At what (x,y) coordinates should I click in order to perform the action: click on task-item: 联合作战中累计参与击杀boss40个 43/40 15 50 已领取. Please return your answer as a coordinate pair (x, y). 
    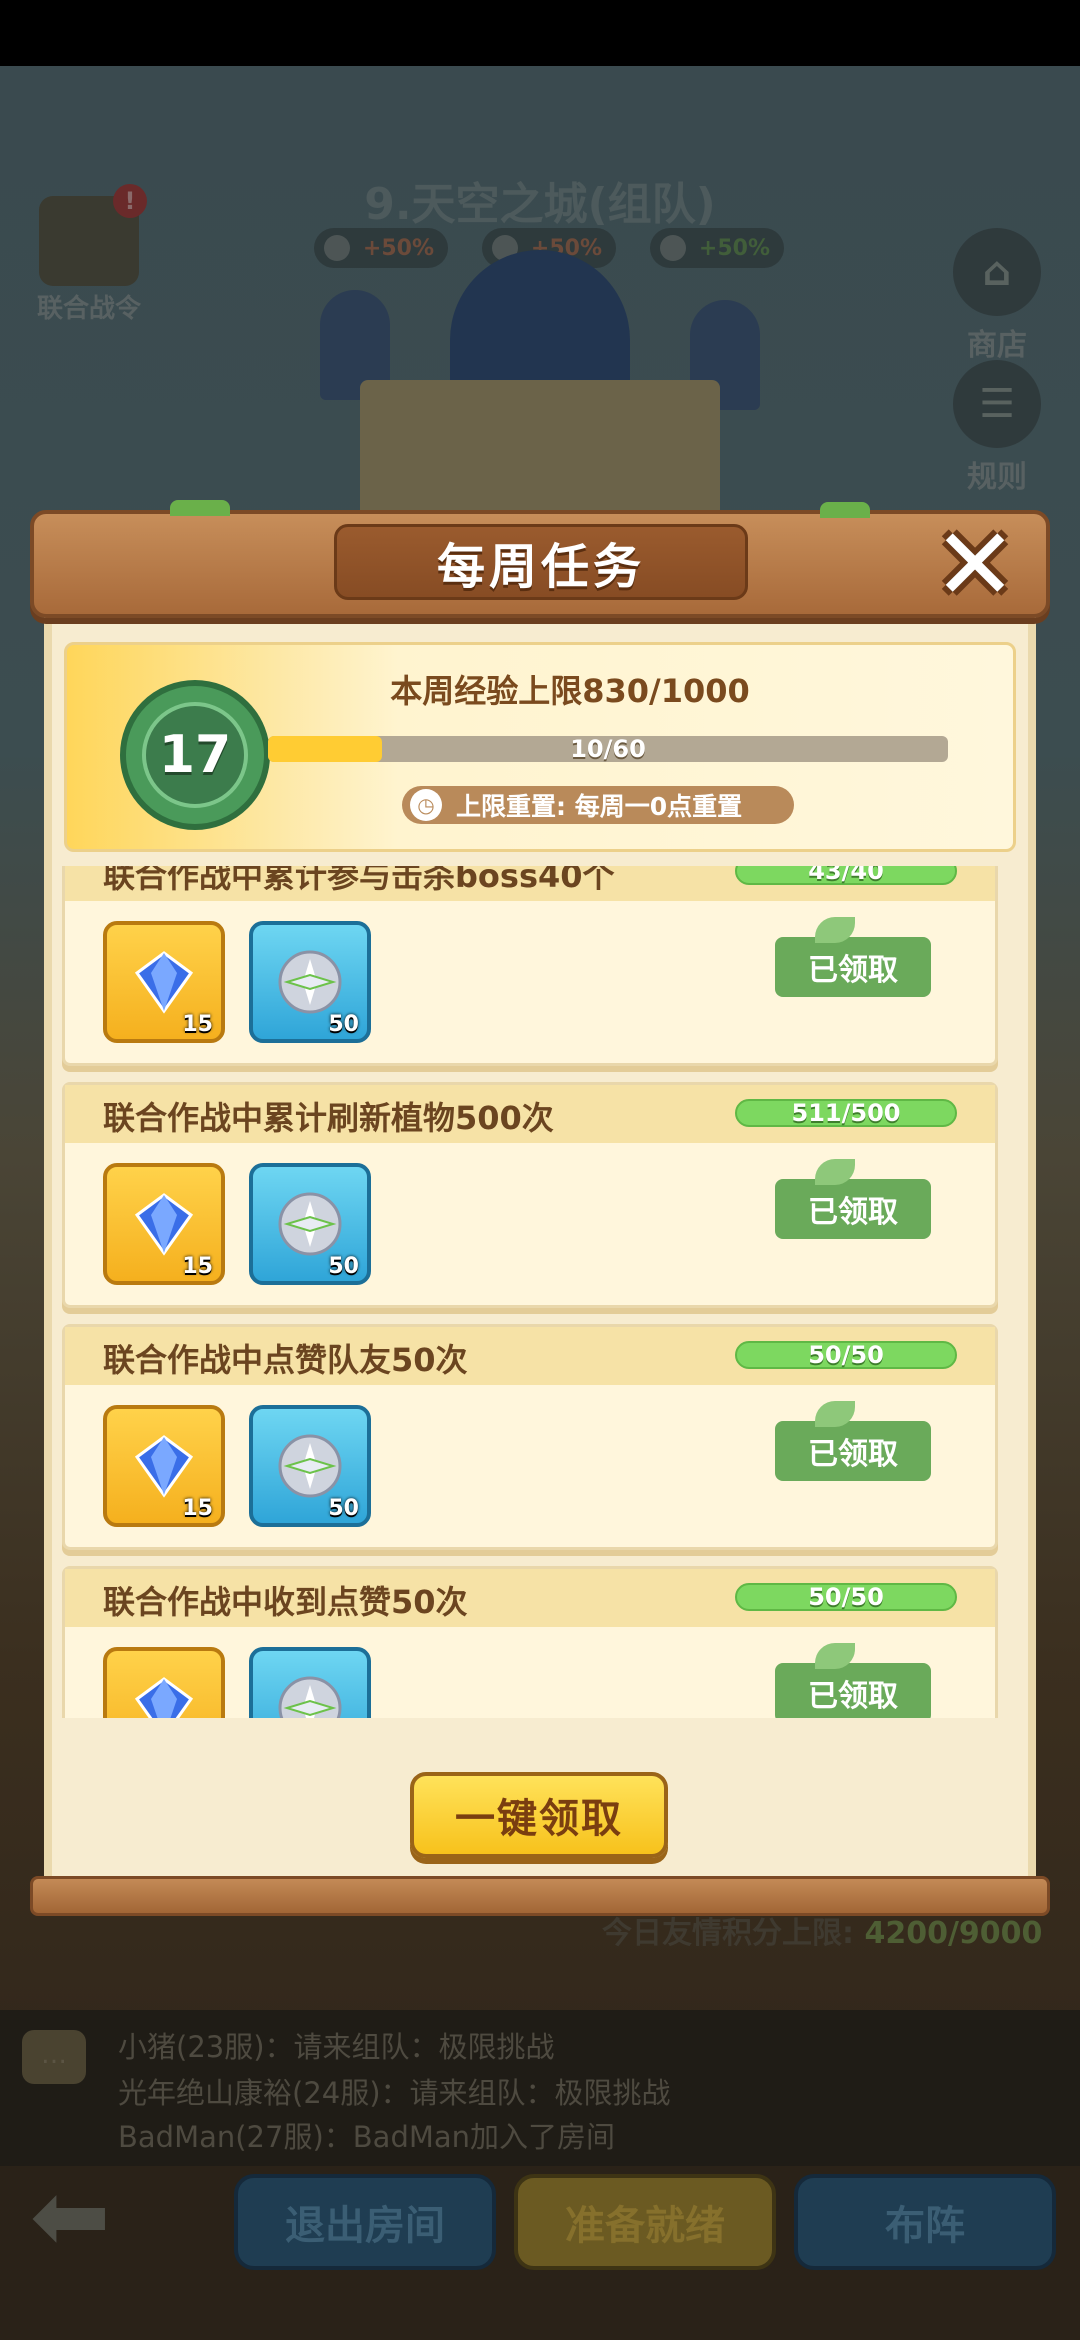
    Looking at the image, I should click on (530, 966).